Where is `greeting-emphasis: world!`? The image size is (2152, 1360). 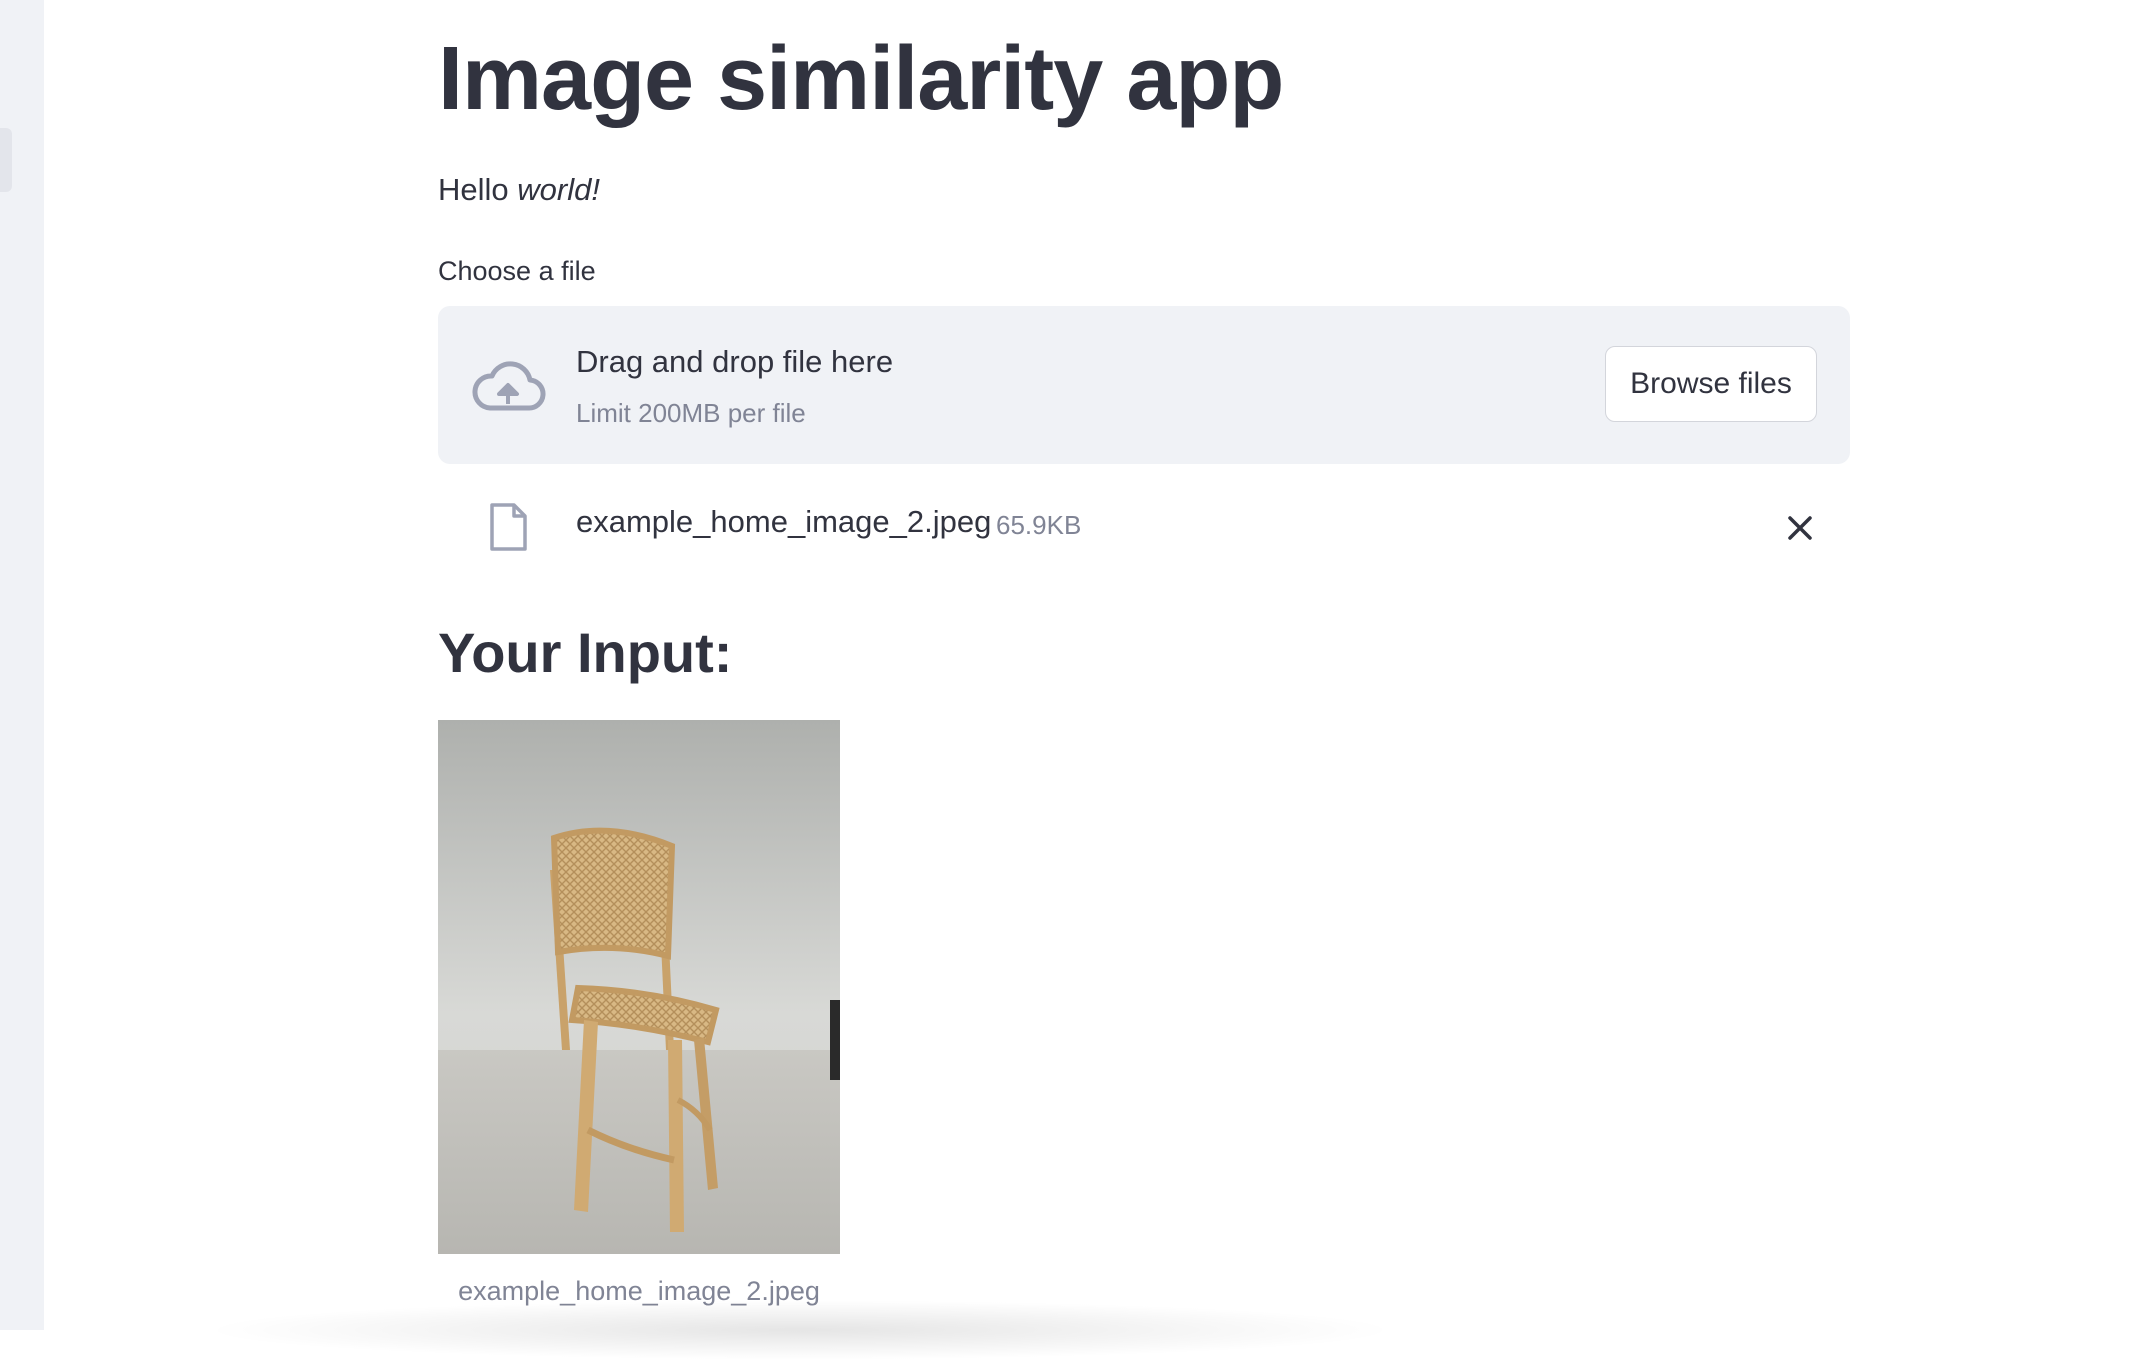 greeting-emphasis: world! is located at coordinates (558, 189).